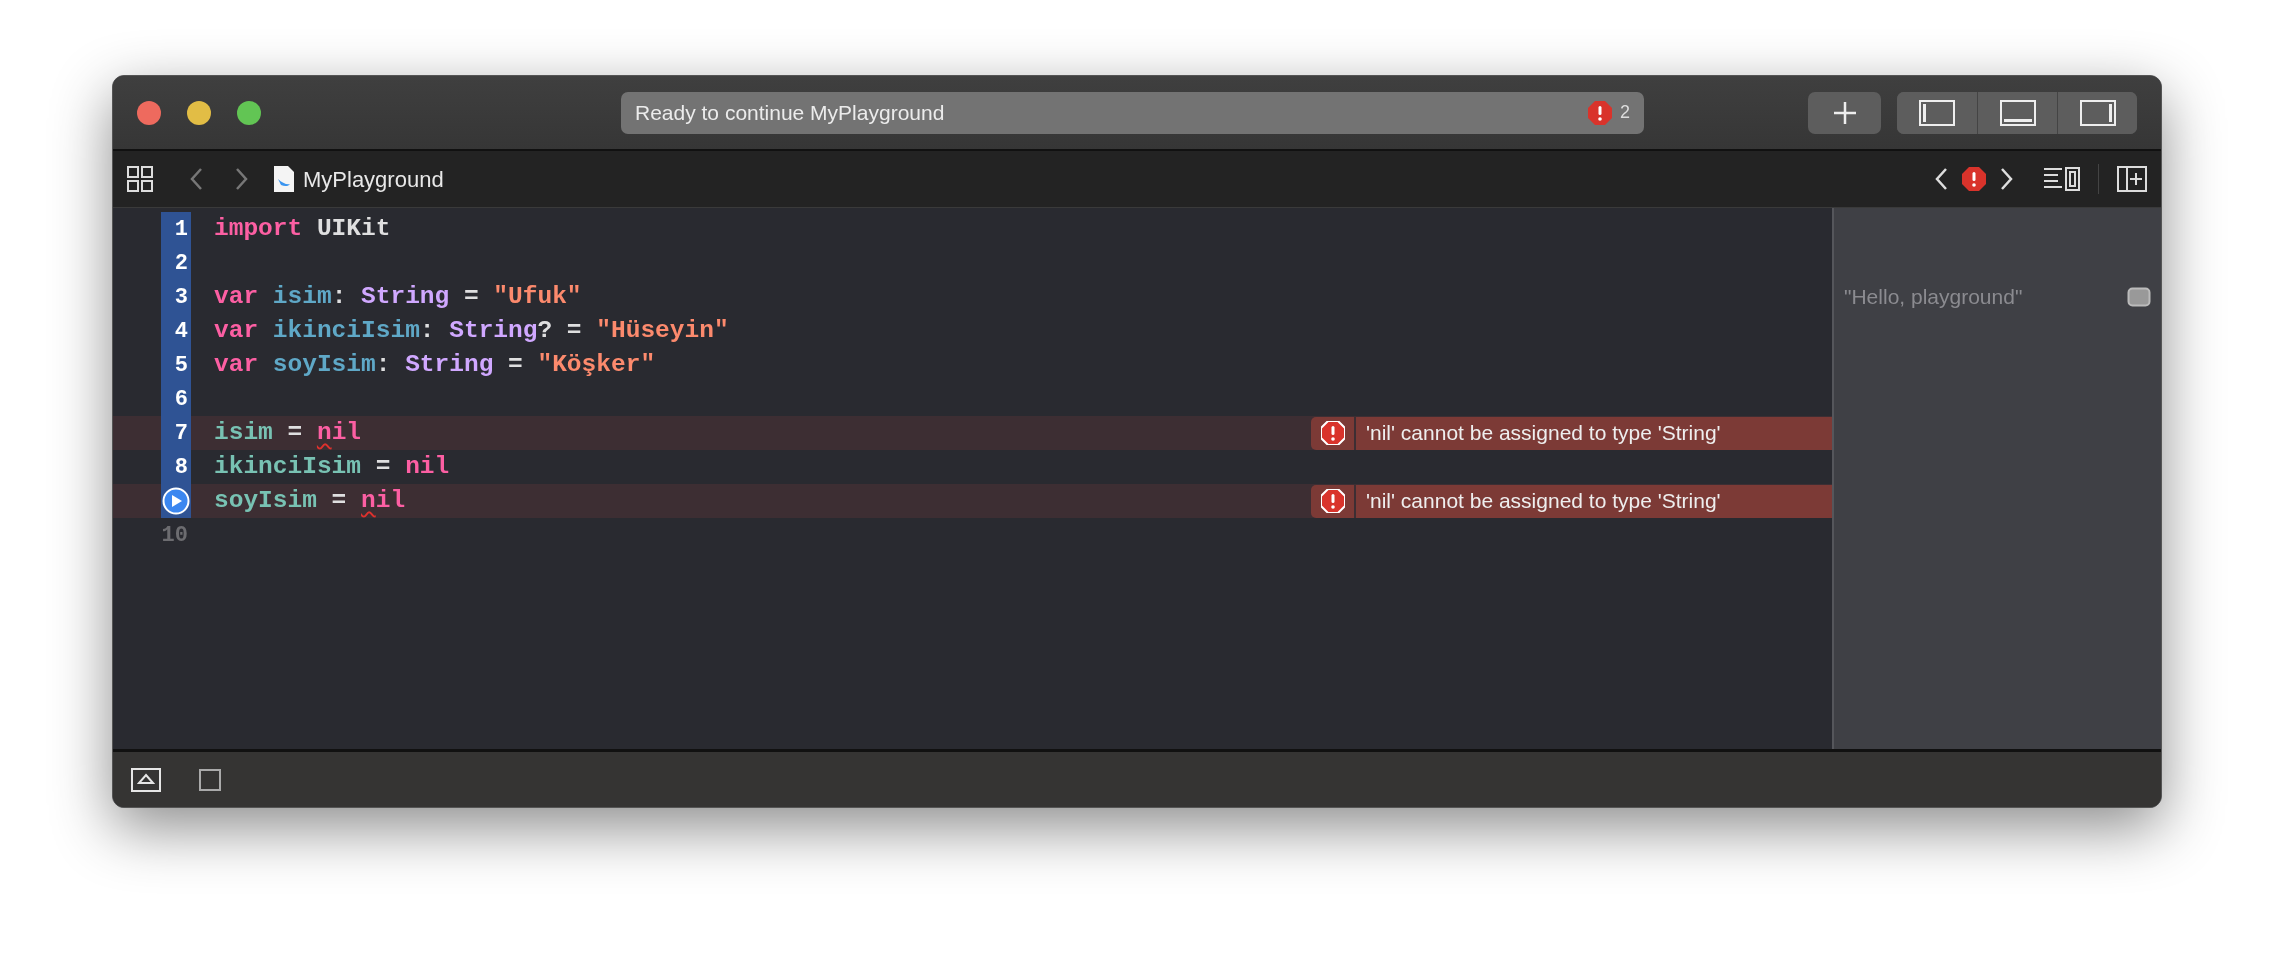 This screenshot has width=2274, height=956. I want to click on run-line-icon, so click(176, 501).